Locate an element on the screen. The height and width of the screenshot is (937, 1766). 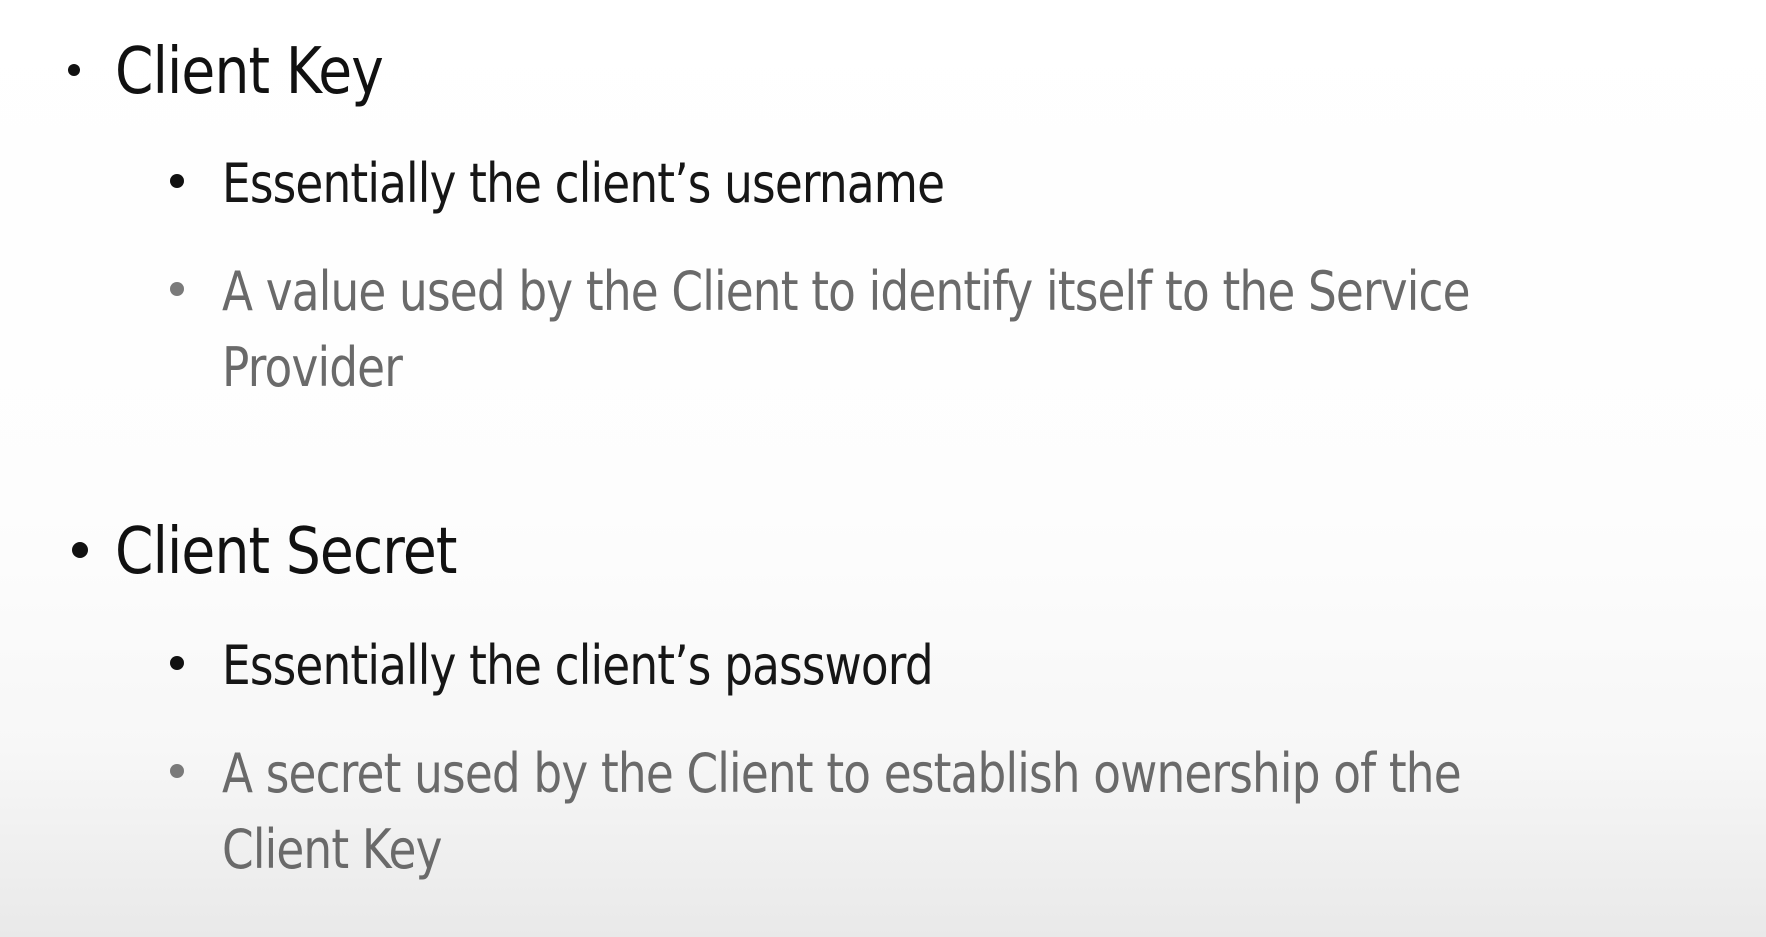
point-text: Essentially the client’s password is located at coordinates (578, 665).